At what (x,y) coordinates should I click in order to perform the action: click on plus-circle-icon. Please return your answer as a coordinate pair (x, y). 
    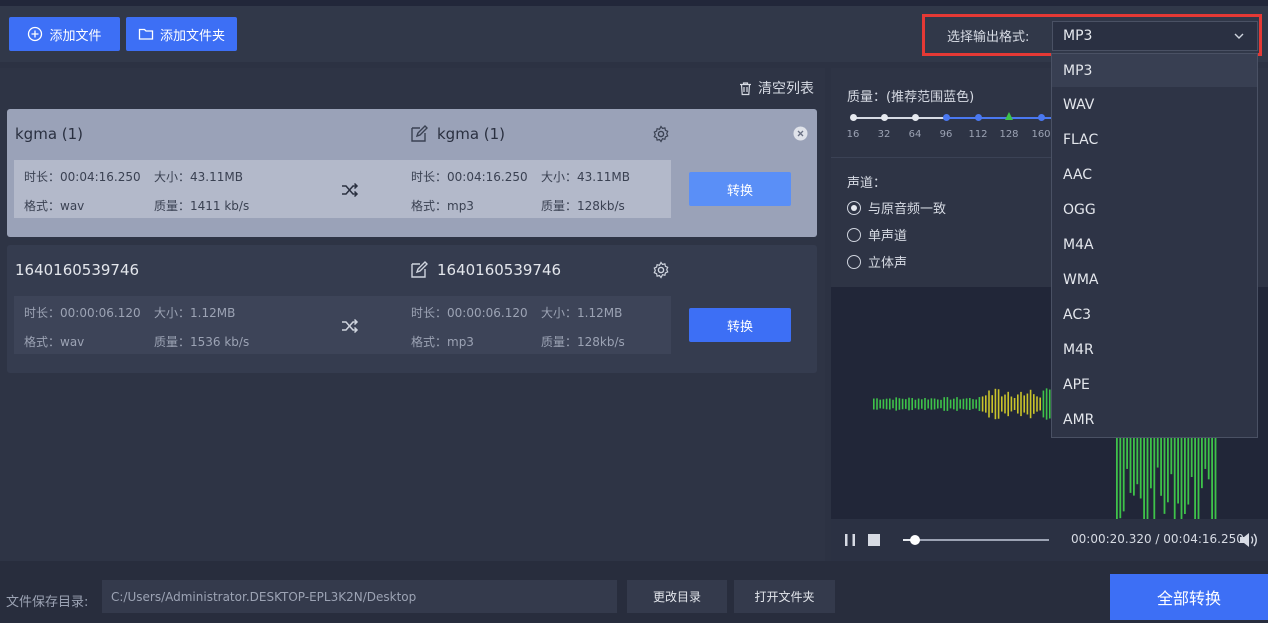
    Looking at the image, I should click on (35, 34).